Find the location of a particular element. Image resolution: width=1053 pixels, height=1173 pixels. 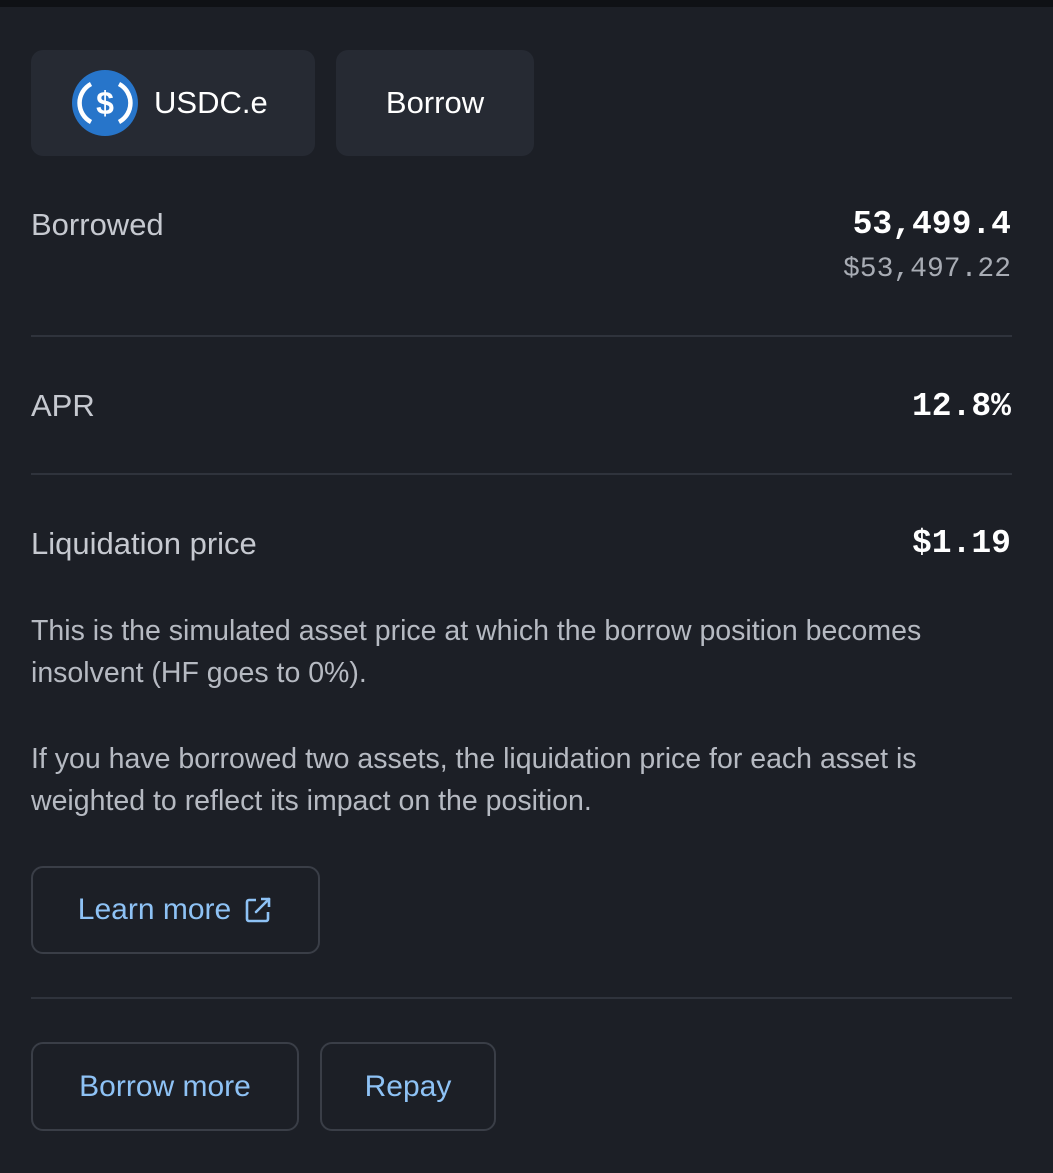

asset-chip: $ USDC.e is located at coordinates (173, 103).